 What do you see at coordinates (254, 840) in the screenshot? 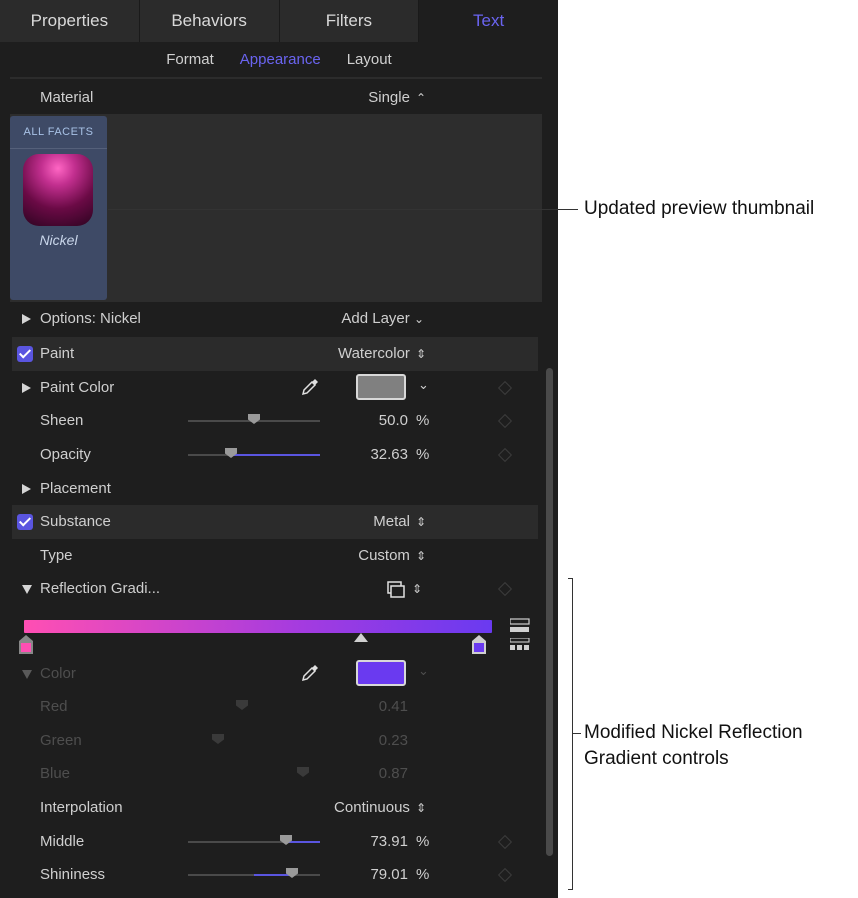
I see `middle-slider` at bounding box center [254, 840].